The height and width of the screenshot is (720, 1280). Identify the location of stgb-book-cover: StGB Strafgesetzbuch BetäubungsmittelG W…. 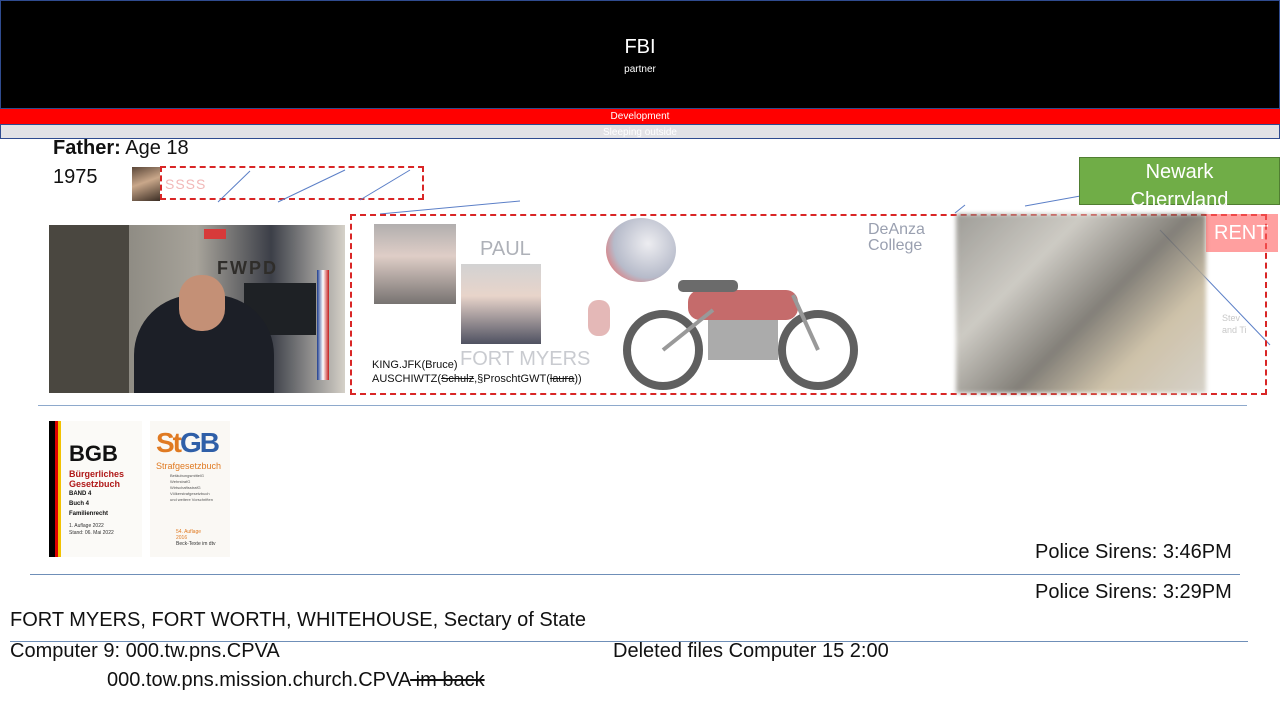
(190, 489).